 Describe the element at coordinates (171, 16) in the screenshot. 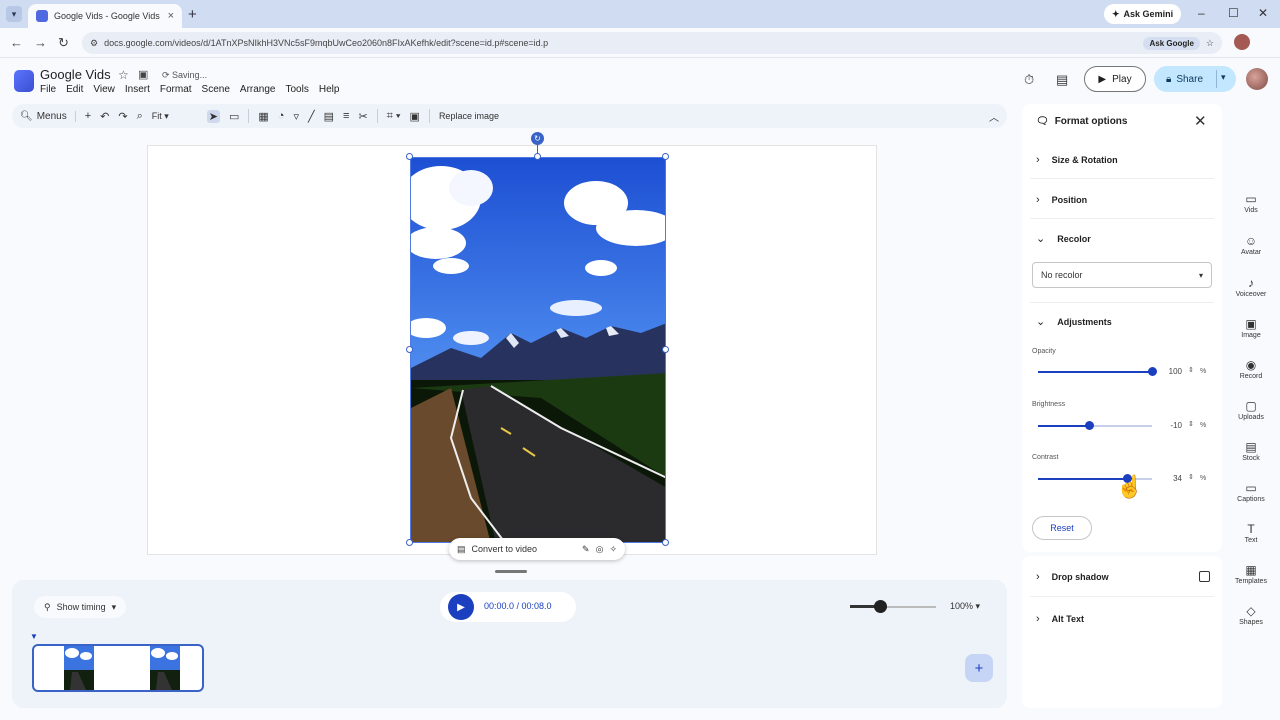

I see `close-tab-icon: ×` at that location.